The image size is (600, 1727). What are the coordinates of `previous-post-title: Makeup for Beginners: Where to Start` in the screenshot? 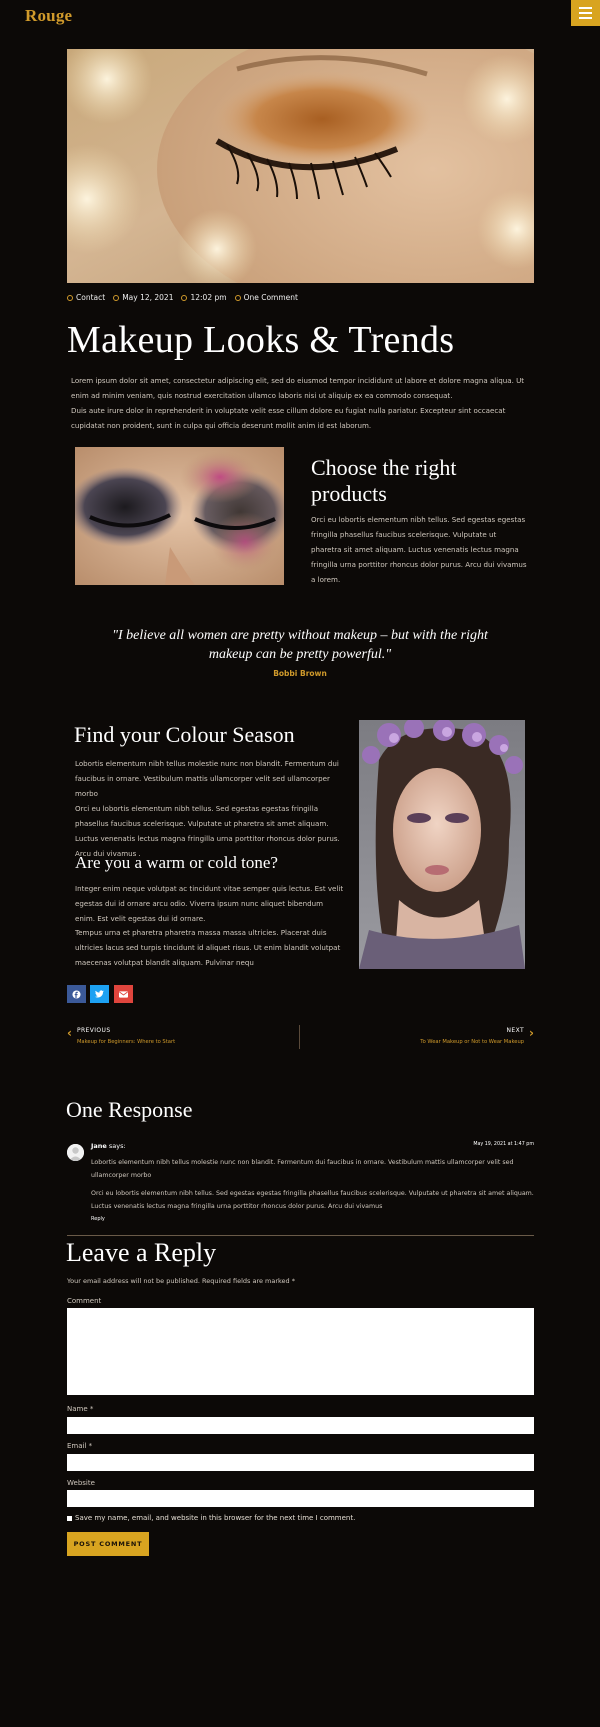 It's located at (126, 1042).